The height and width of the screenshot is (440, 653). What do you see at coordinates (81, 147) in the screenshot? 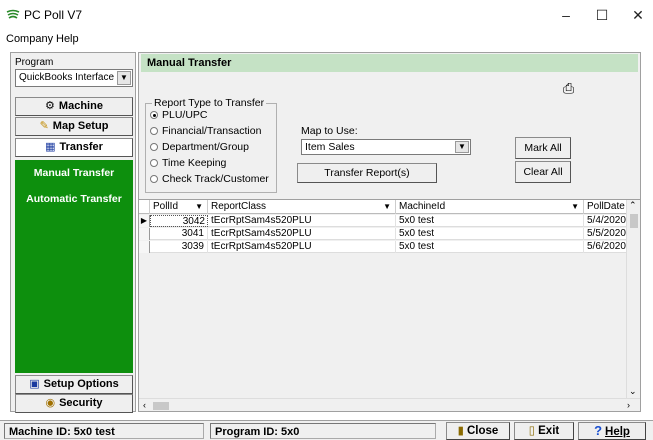
I see `nav-transfer-label: Transfer` at bounding box center [81, 147].